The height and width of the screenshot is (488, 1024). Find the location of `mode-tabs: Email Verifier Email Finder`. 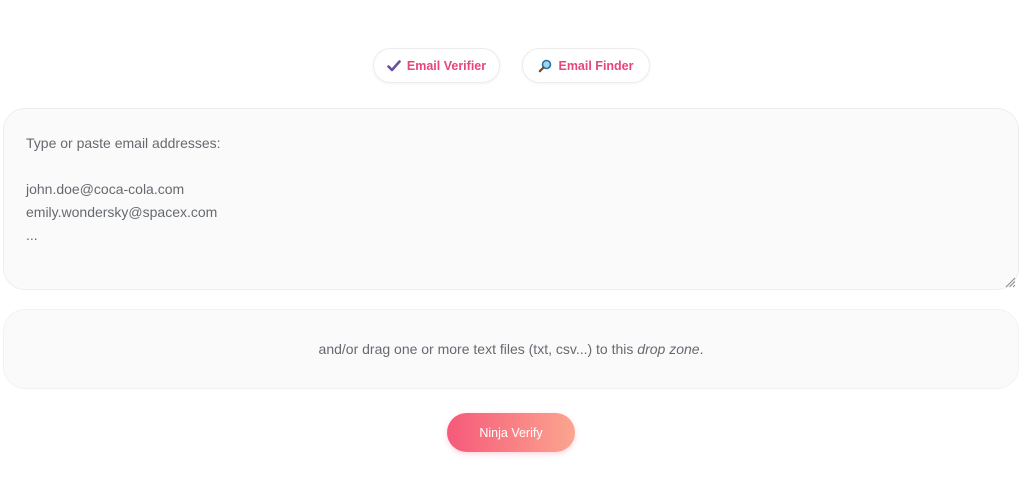

mode-tabs: Email Verifier Email Finder is located at coordinates (512, 66).